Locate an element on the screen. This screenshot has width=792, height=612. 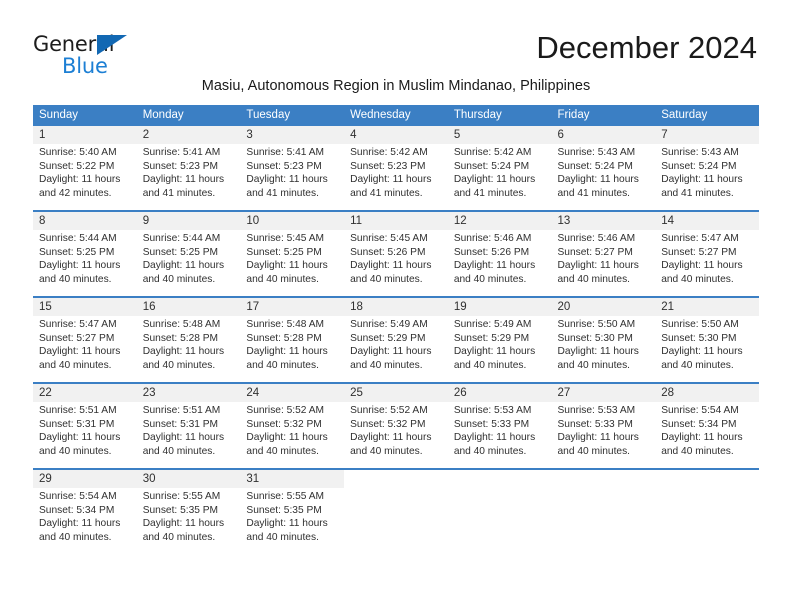
day-number: 12 is located at coordinates (499, 220).